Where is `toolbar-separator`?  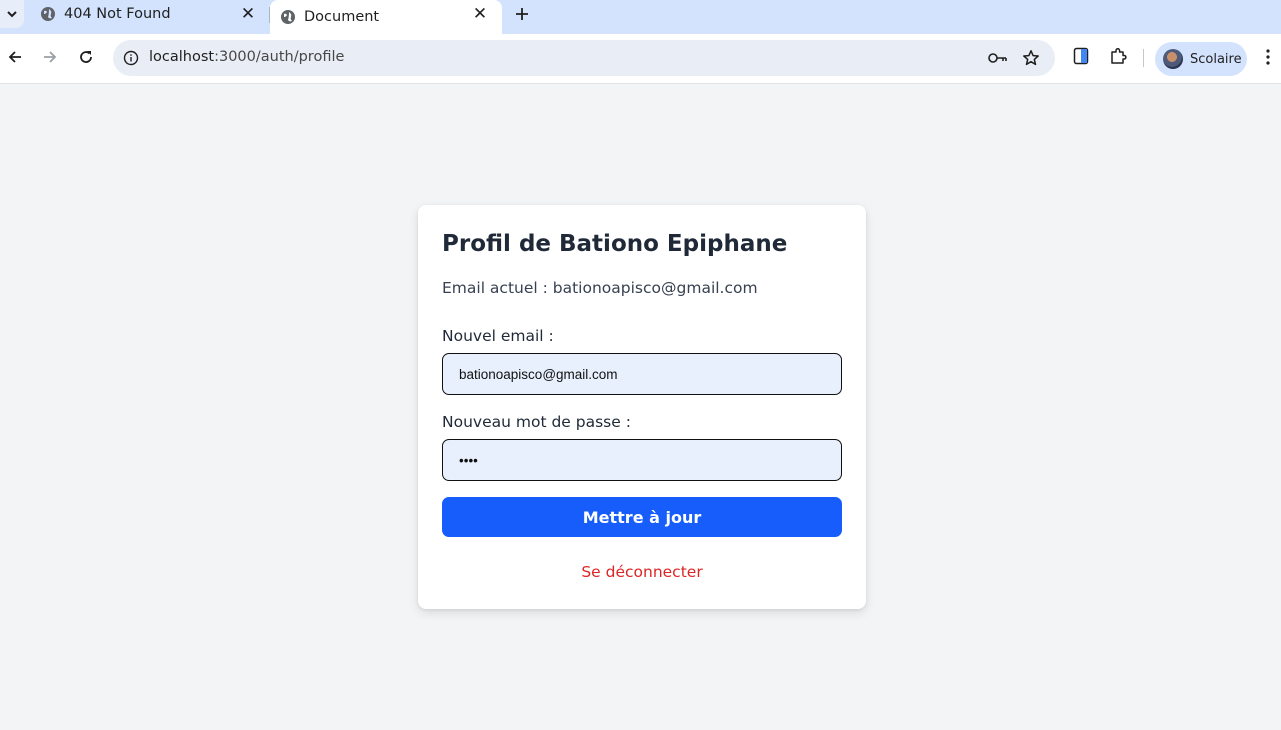 toolbar-separator is located at coordinates (1143, 58).